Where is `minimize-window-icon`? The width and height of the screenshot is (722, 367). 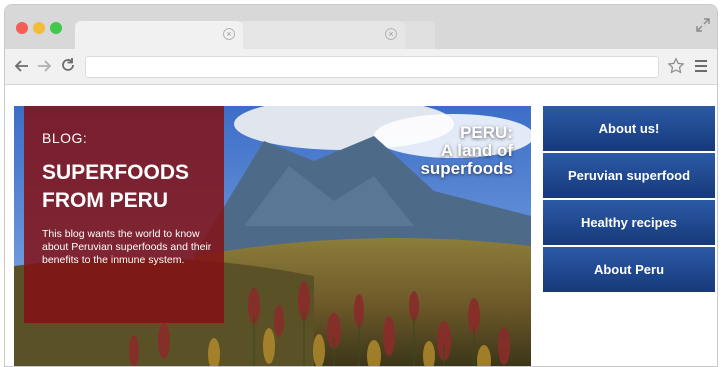 minimize-window-icon is located at coordinates (39, 28).